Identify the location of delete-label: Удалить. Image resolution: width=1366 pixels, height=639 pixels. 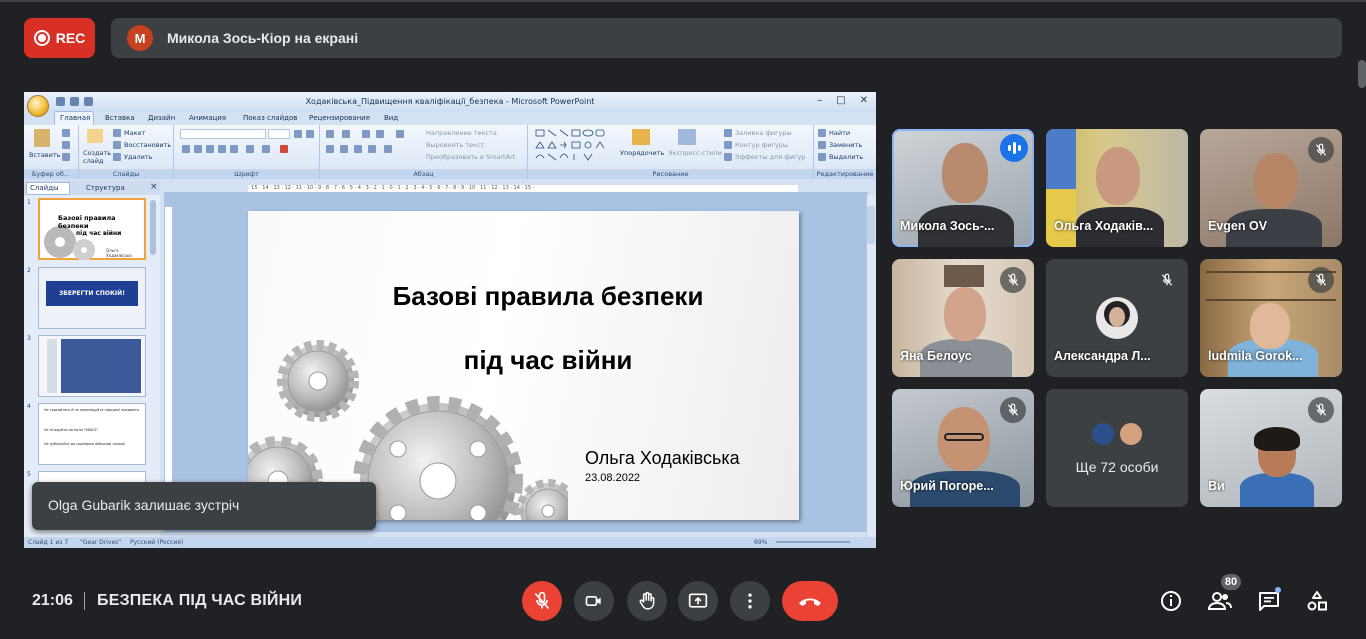
(138, 157).